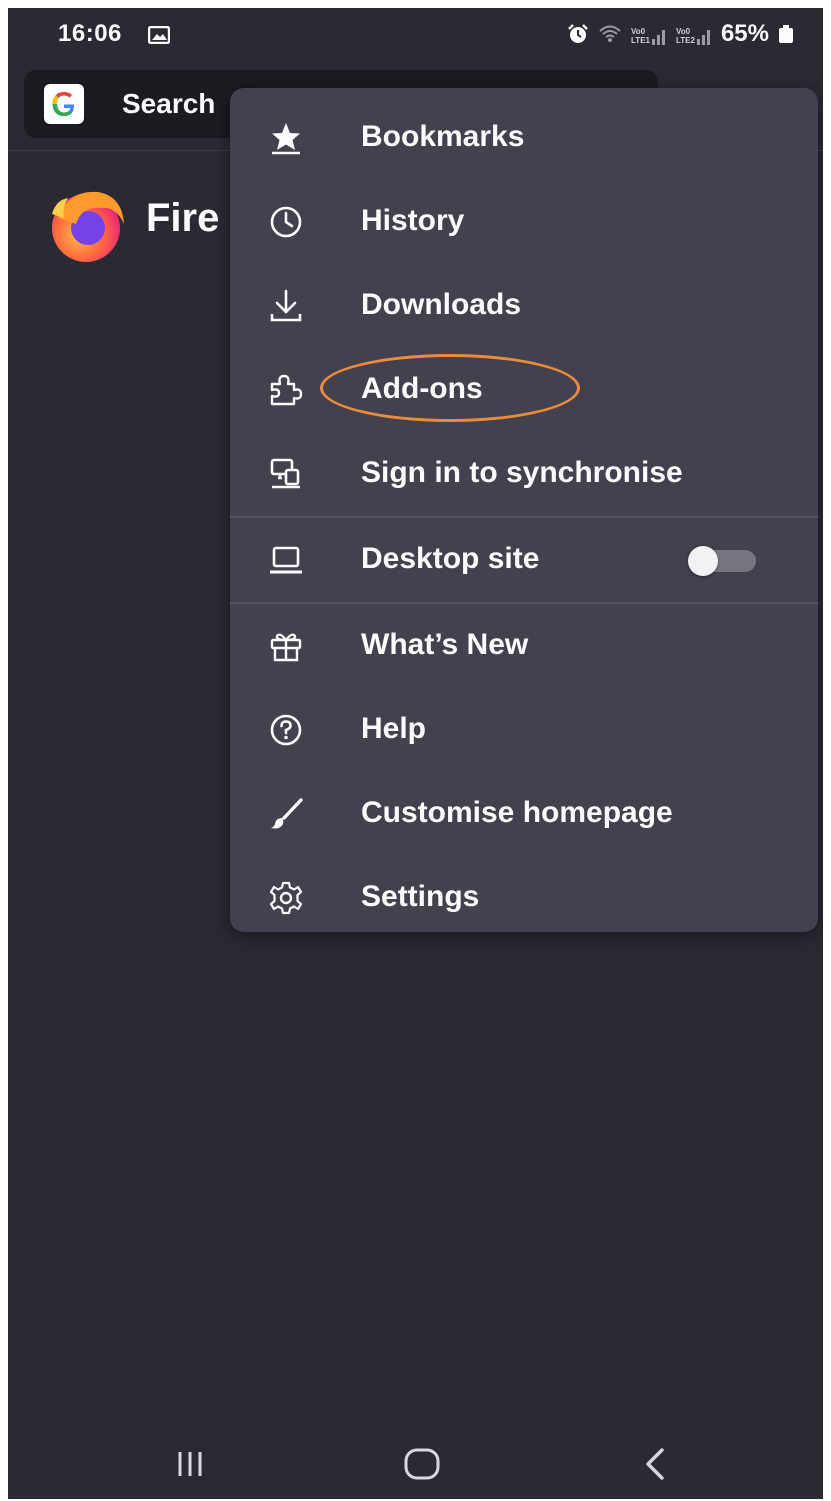 Image resolution: width=831 pixels, height=1501 pixels. I want to click on menu-item-desktop-site: Desktop site, so click(524, 560).